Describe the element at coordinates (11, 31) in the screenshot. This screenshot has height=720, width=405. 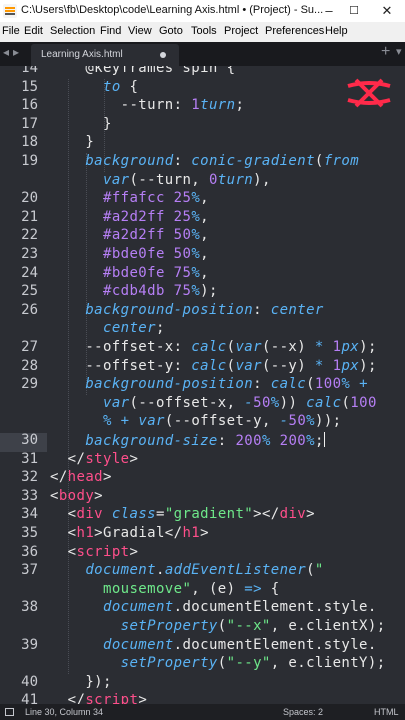
I see `menu-file: File` at that location.